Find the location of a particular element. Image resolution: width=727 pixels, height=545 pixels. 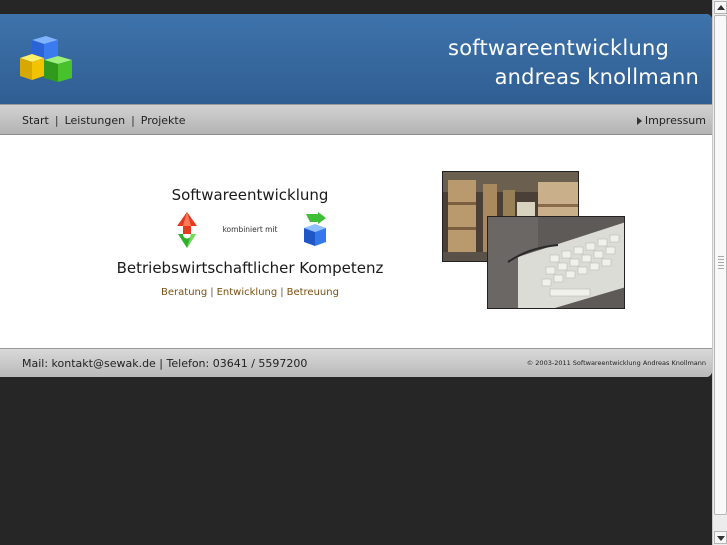

chevron-down-icon is located at coordinates (721, 538).